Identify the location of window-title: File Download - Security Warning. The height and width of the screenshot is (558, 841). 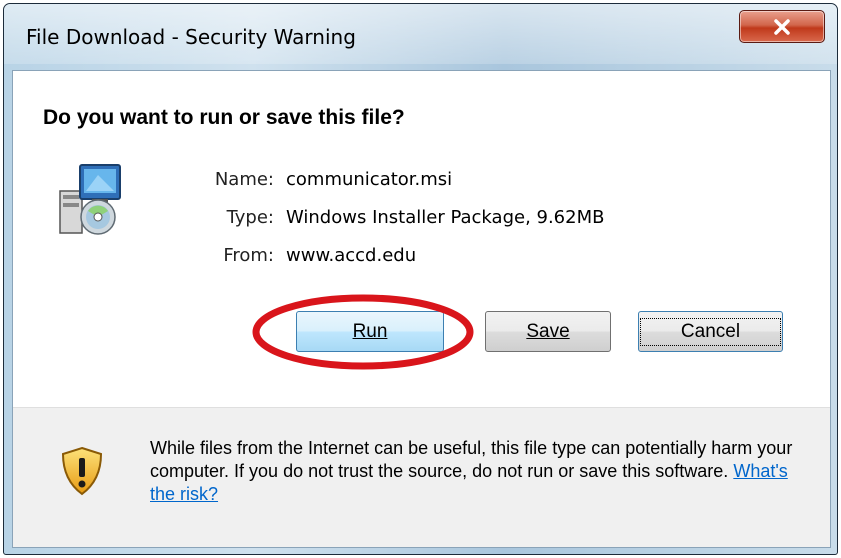
(191, 37).